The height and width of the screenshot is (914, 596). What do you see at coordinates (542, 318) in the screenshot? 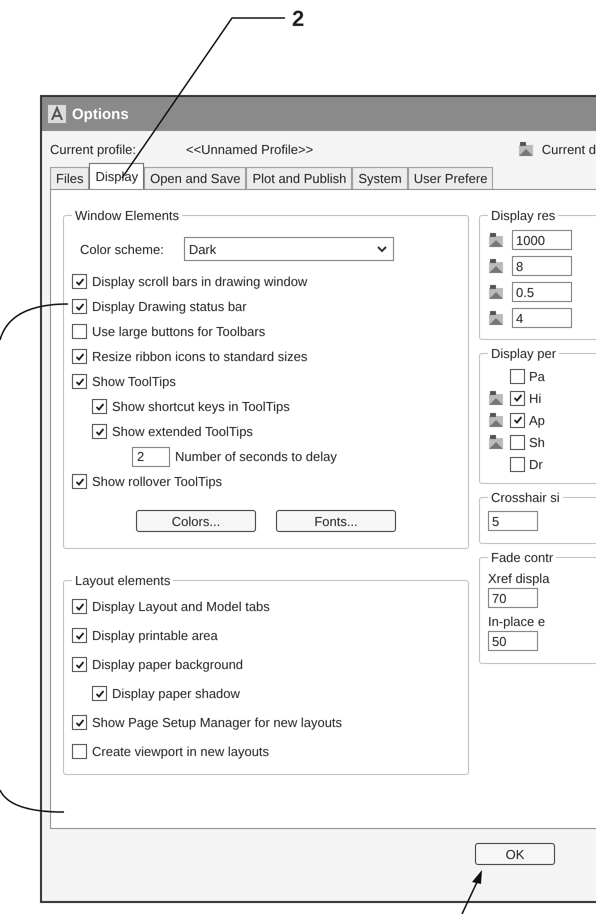
I see `number-field: 4` at bounding box center [542, 318].